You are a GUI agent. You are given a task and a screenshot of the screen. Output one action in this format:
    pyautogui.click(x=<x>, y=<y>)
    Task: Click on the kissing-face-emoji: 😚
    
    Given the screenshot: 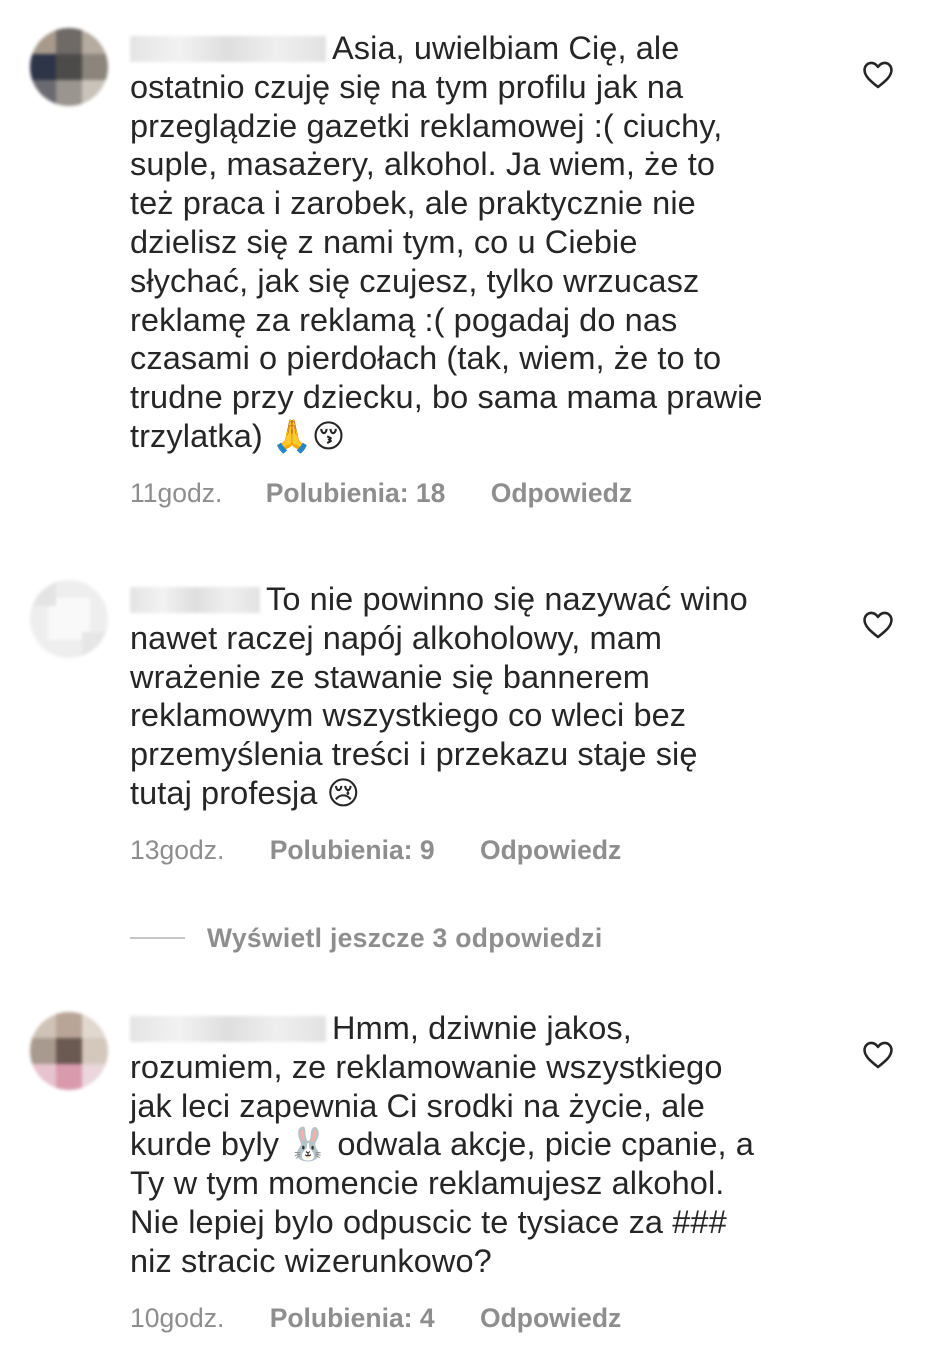 What is the action you would take?
    pyautogui.click(x=328, y=435)
    